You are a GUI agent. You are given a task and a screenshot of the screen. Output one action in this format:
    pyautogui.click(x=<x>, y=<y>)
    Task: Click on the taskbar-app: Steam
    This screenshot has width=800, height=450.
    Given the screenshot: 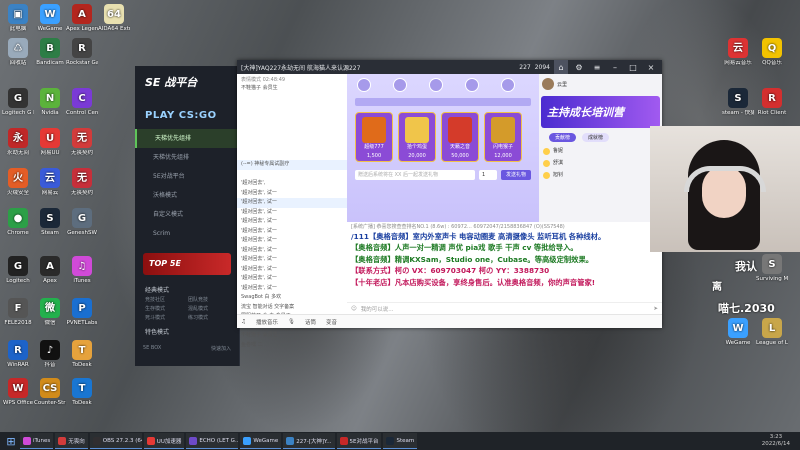 What is the action you would take?
    pyautogui.click(x=400, y=441)
    